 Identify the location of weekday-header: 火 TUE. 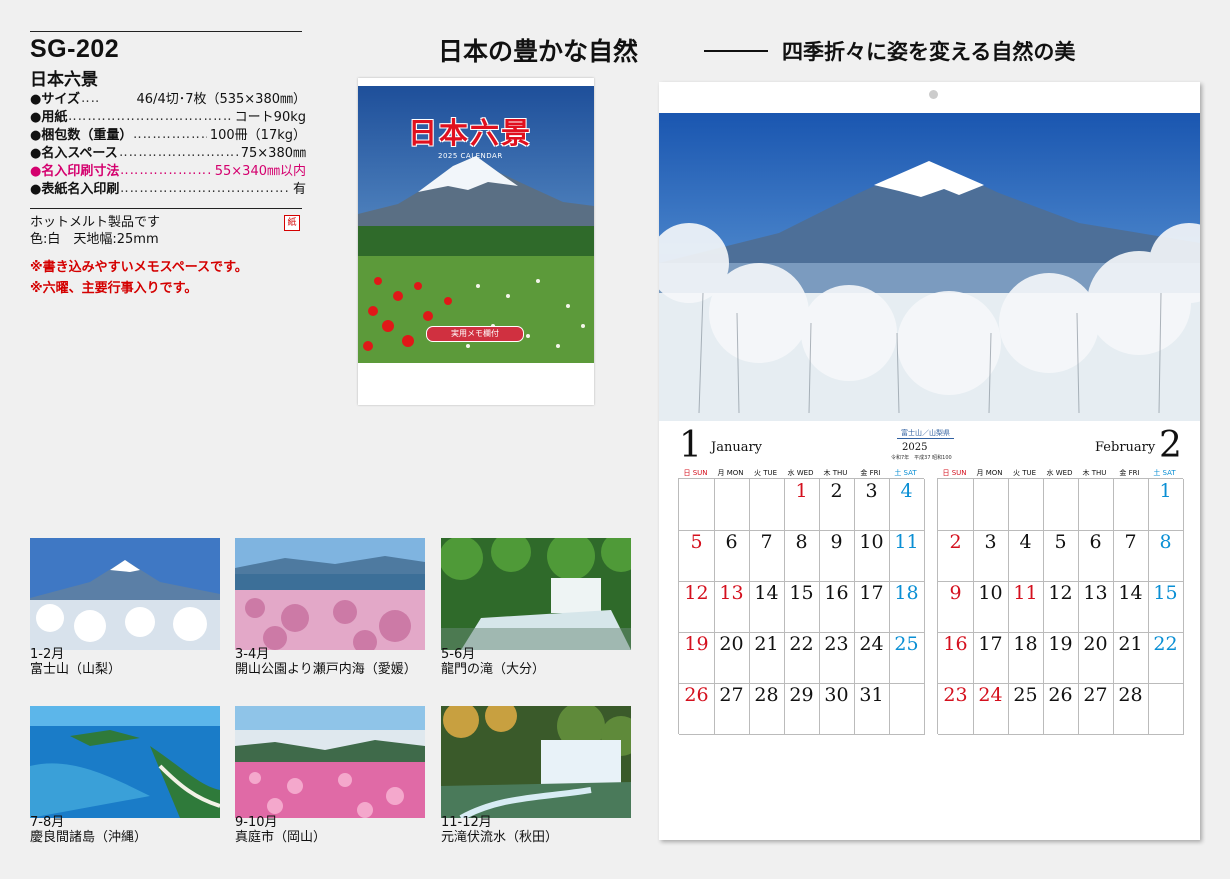
(1024, 473).